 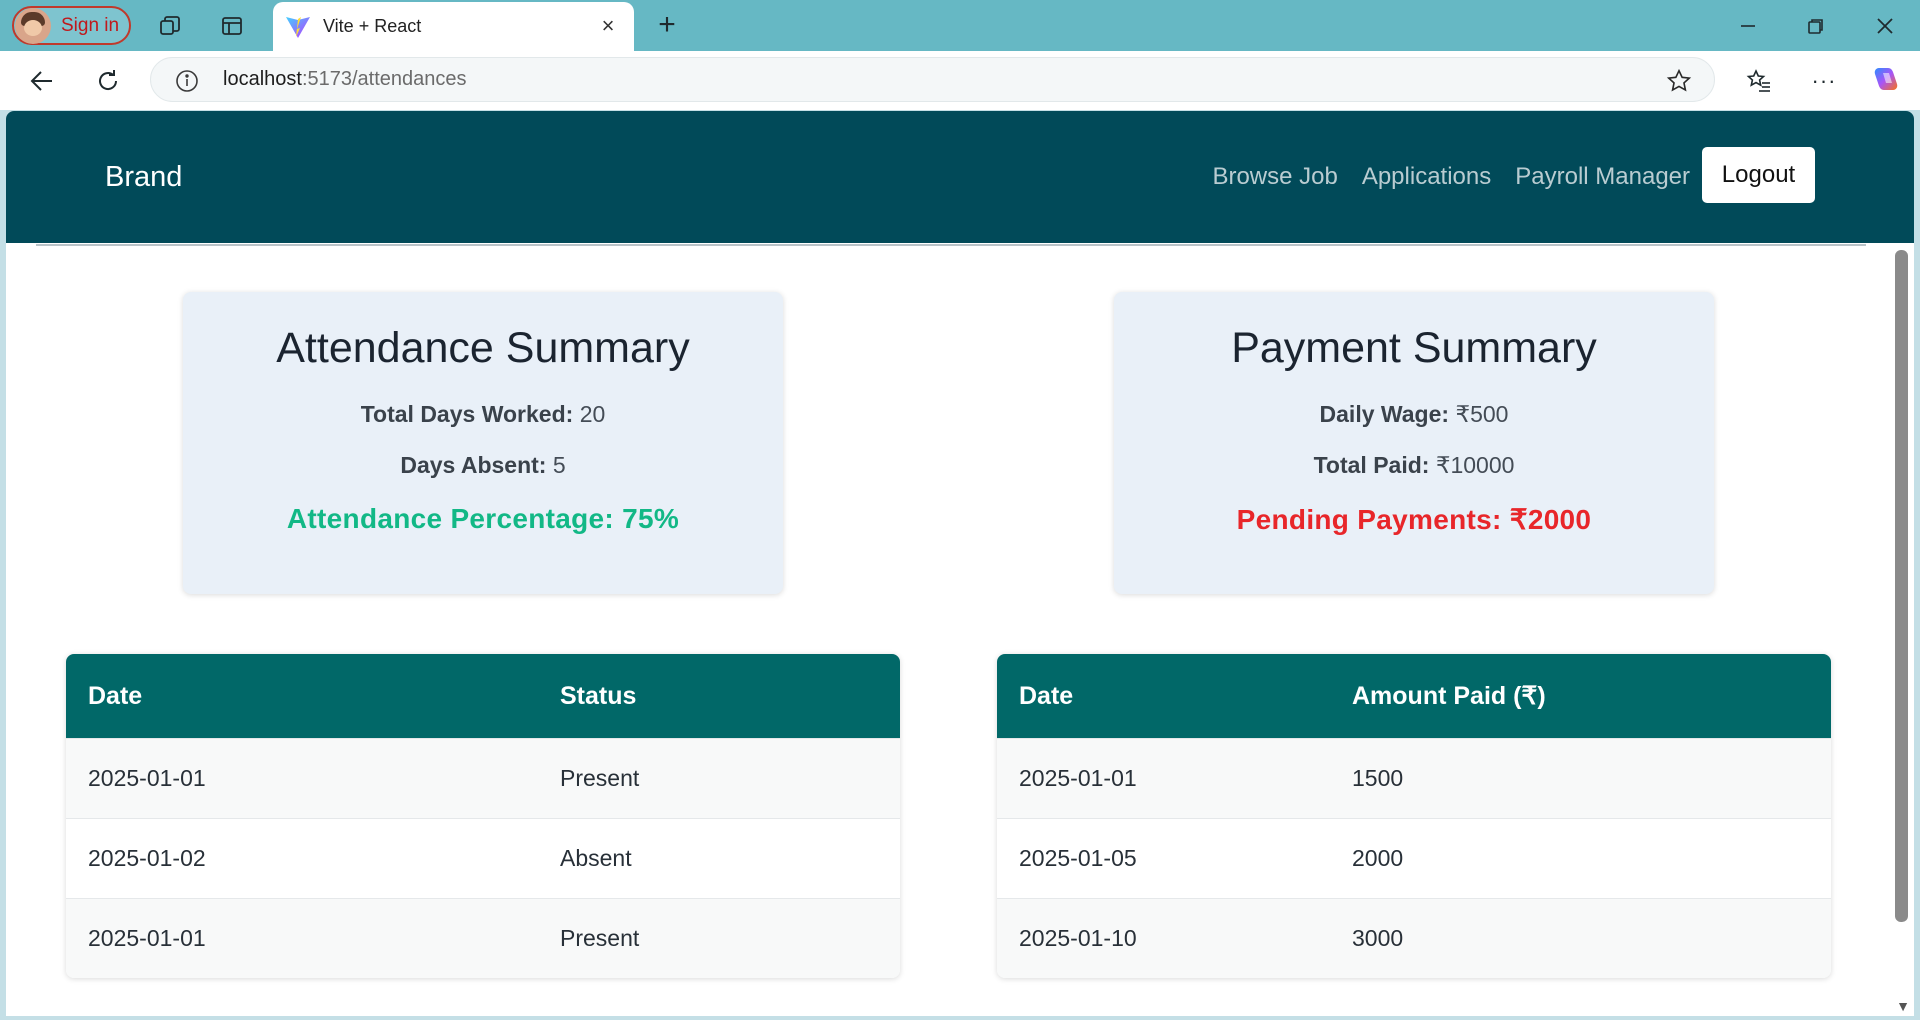 I want to click on days-absent: Days Absent: 5, so click(x=483, y=465).